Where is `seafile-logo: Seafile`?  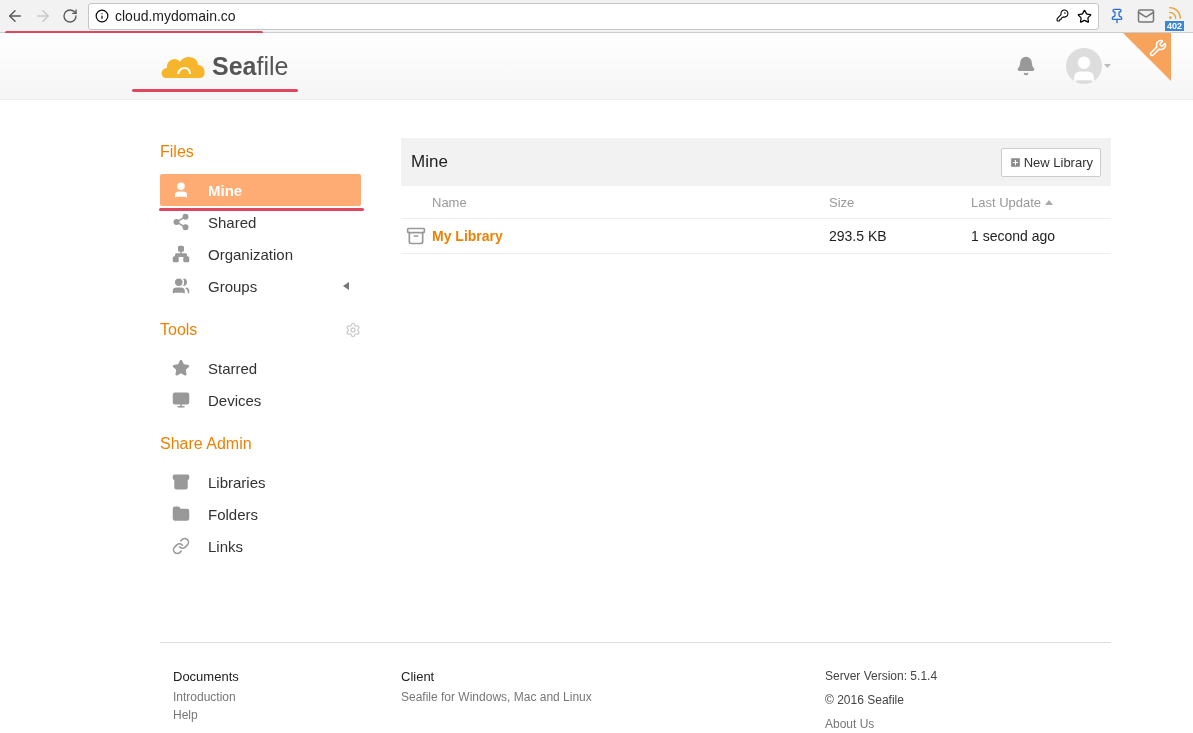 seafile-logo: Seafile is located at coordinates (224, 66).